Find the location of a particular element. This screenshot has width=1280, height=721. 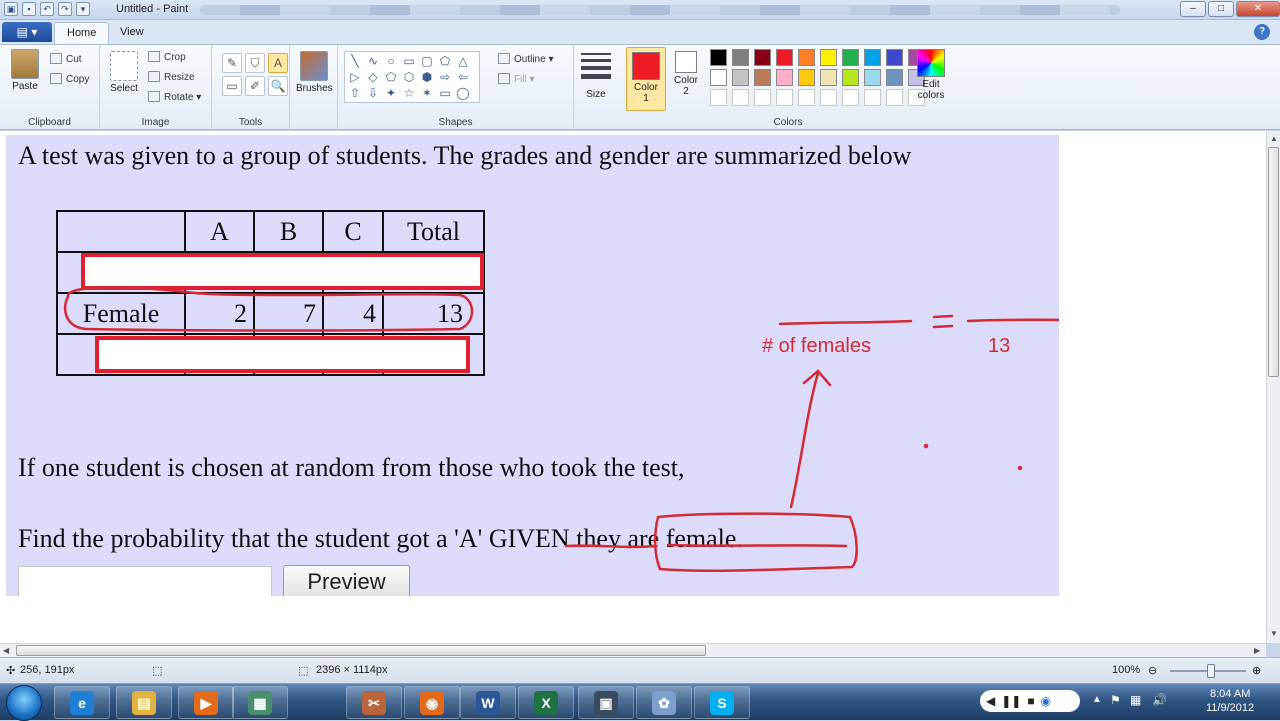

scroll-right-icon: ▶ is located at coordinates (1257, 650).